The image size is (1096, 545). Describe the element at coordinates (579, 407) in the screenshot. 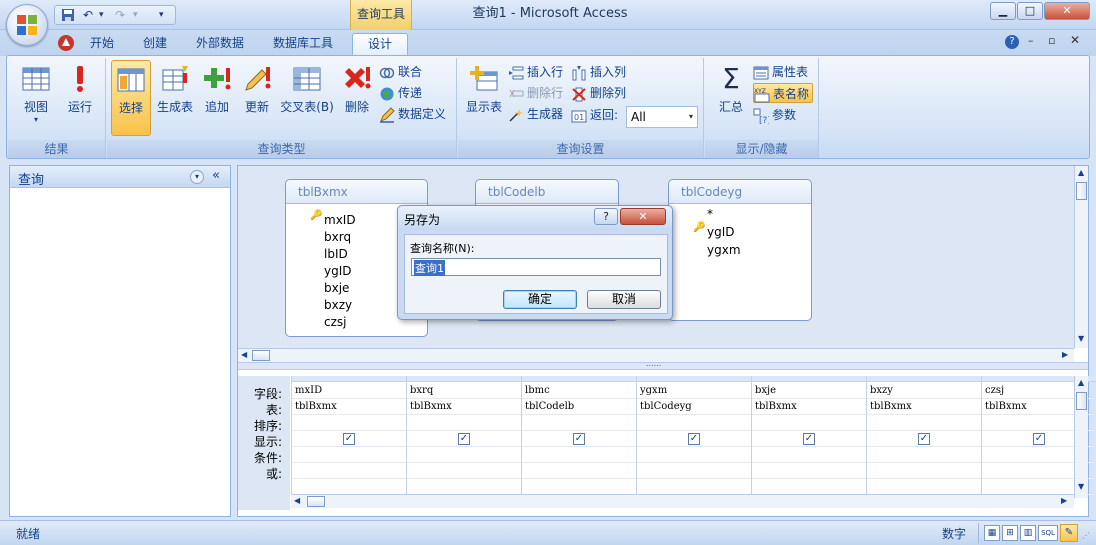

I see `table-cell: tblCodelb` at that location.